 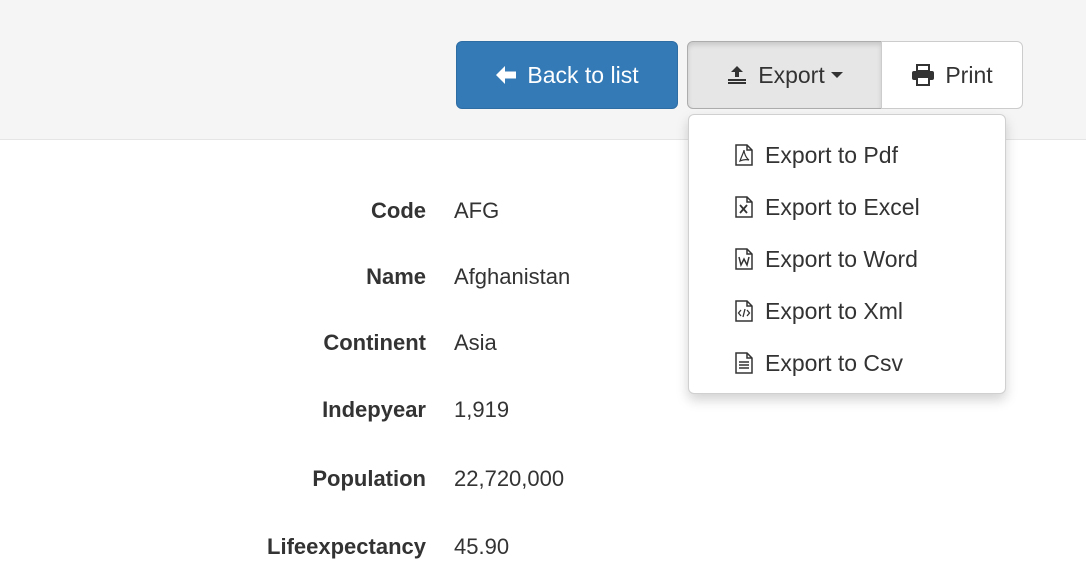 What do you see at coordinates (841, 258) in the screenshot?
I see `menu-item-label: Export to Word` at bounding box center [841, 258].